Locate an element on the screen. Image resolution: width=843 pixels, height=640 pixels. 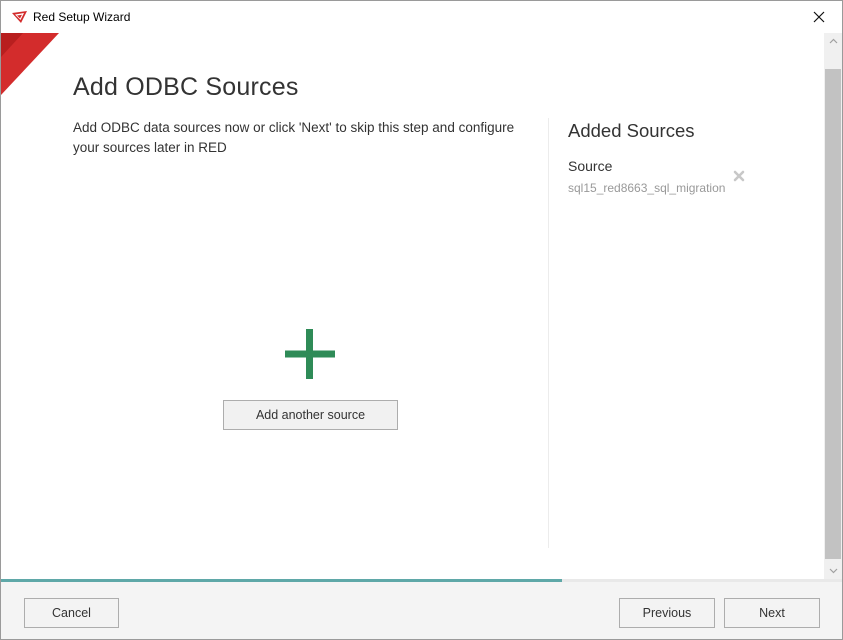
scroll-down-button is located at coordinates (833, 571).